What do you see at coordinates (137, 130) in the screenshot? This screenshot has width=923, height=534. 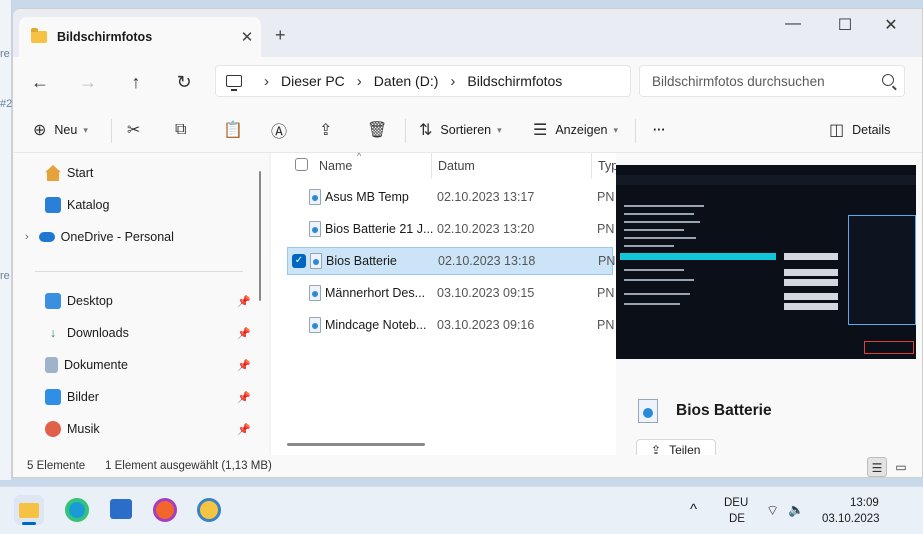 I see `cut-button: ✂` at bounding box center [137, 130].